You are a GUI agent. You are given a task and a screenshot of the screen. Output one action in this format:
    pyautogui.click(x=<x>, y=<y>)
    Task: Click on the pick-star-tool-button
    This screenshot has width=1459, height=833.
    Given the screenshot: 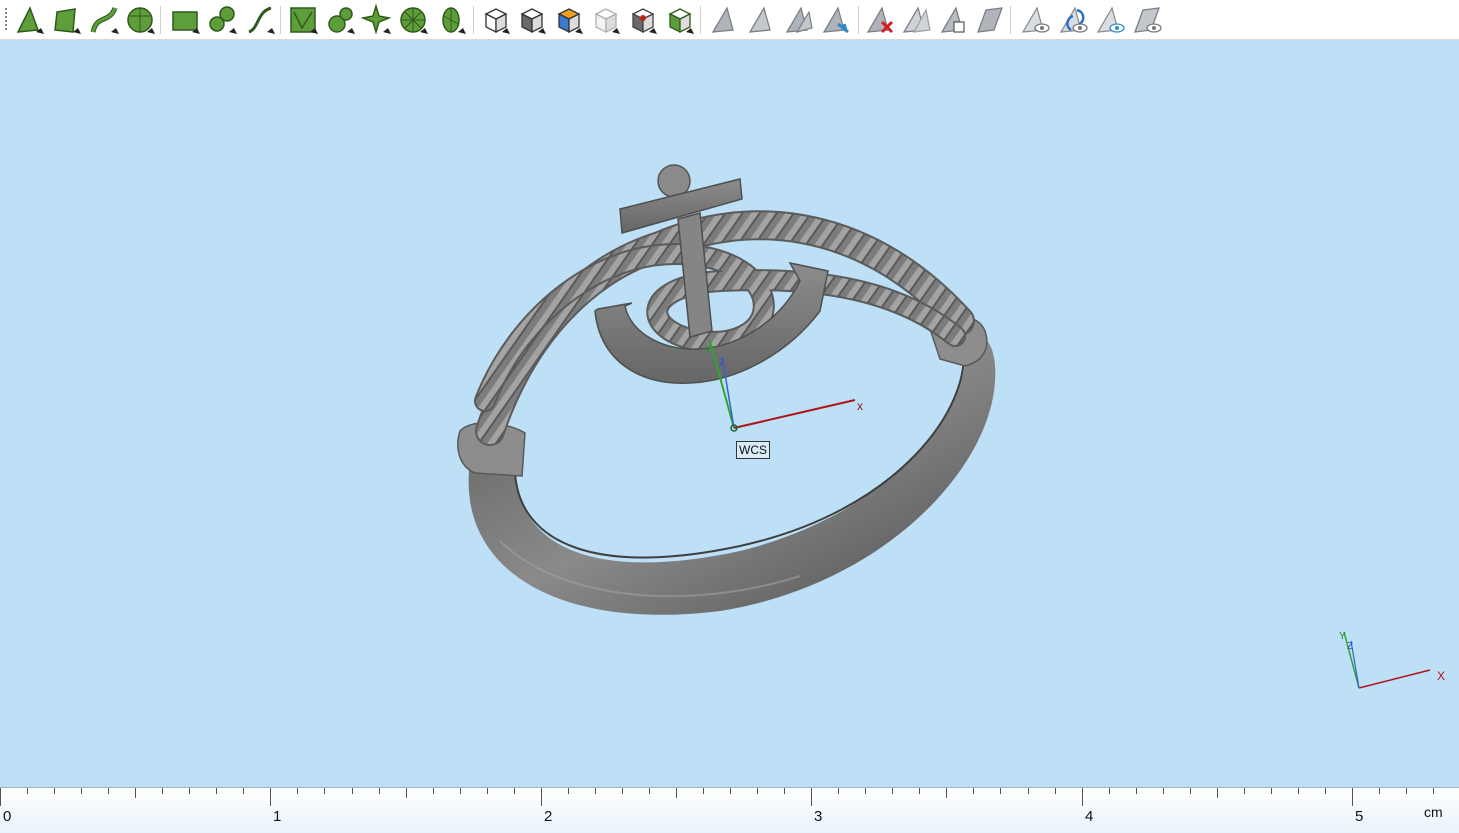 What is the action you would take?
    pyautogui.click(x=377, y=20)
    